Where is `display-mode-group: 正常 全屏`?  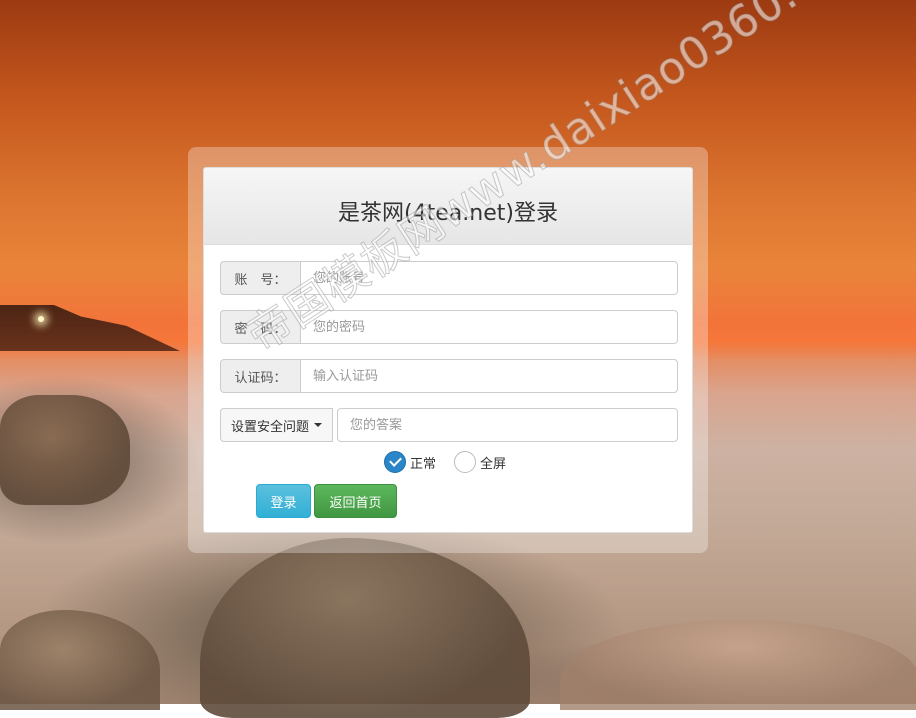
display-mode-group: 正常 全屏 is located at coordinates (454, 462).